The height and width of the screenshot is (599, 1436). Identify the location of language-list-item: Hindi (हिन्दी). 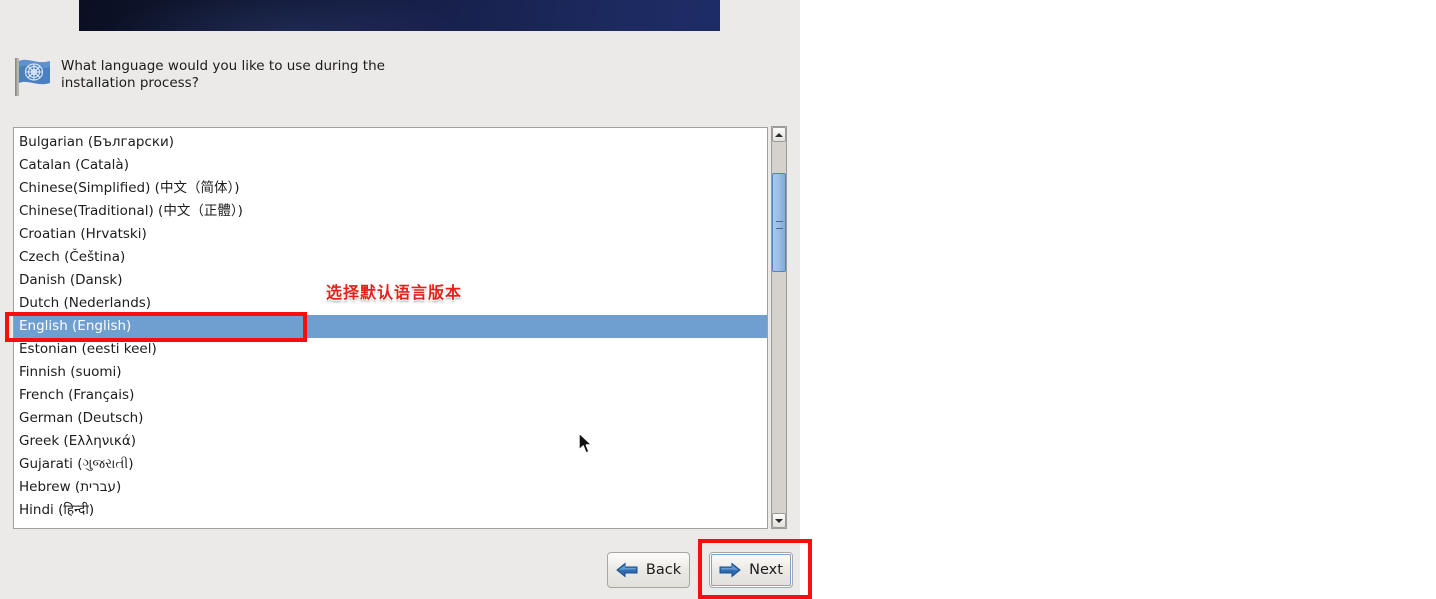
(390, 510).